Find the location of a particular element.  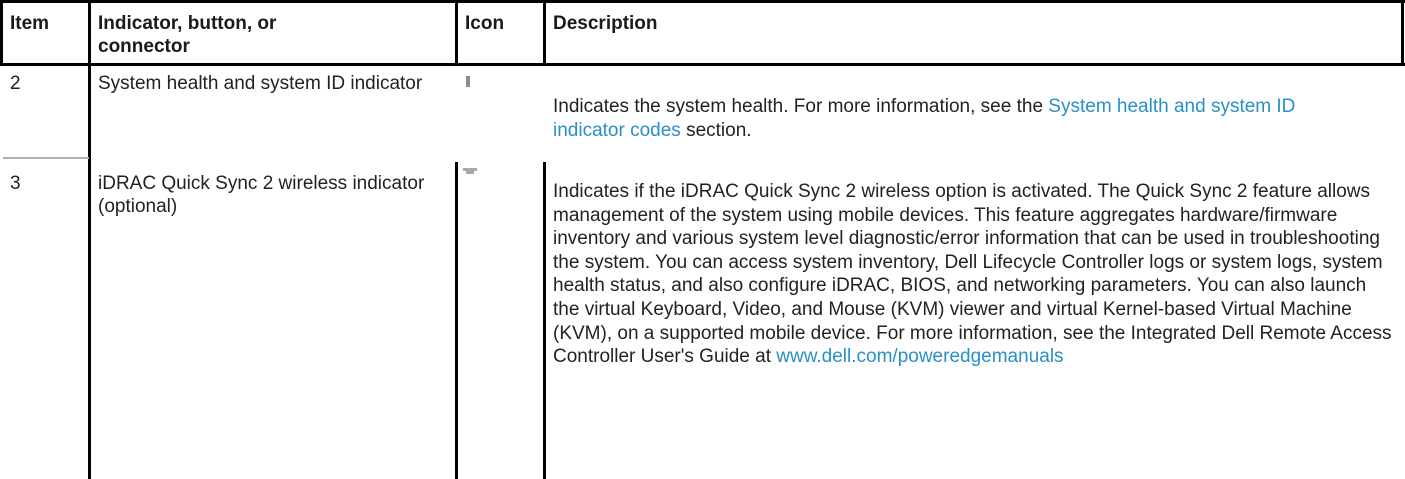

table-left-border is located at coordinates (1, 33).